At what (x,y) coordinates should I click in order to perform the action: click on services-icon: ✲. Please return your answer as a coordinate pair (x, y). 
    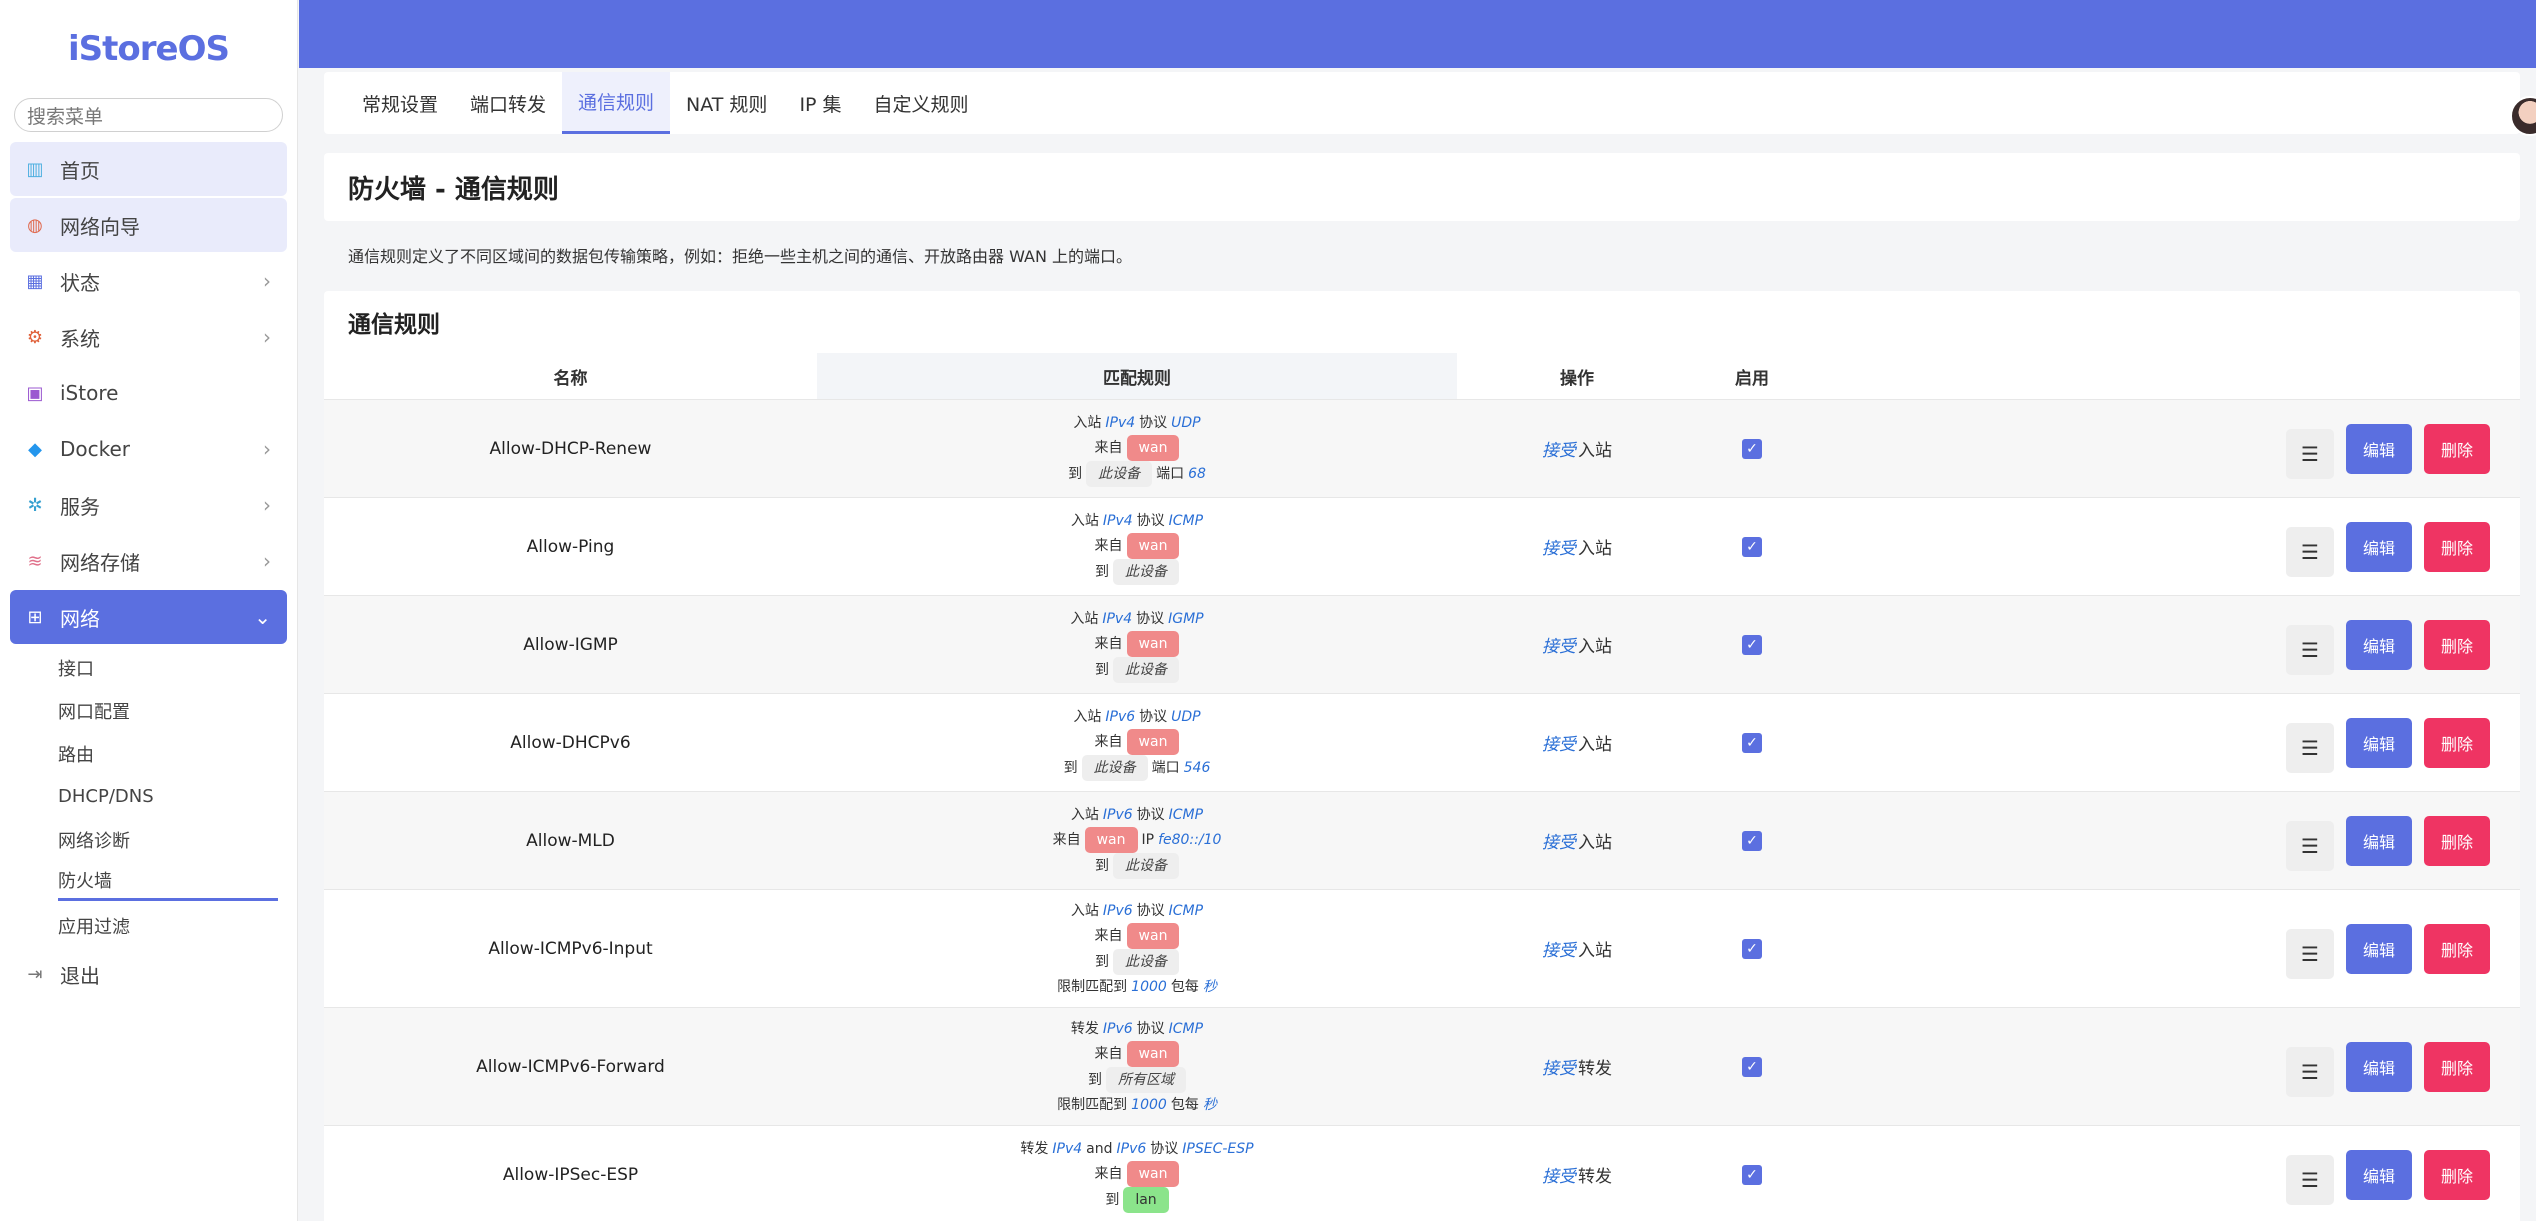
    Looking at the image, I should click on (35, 505).